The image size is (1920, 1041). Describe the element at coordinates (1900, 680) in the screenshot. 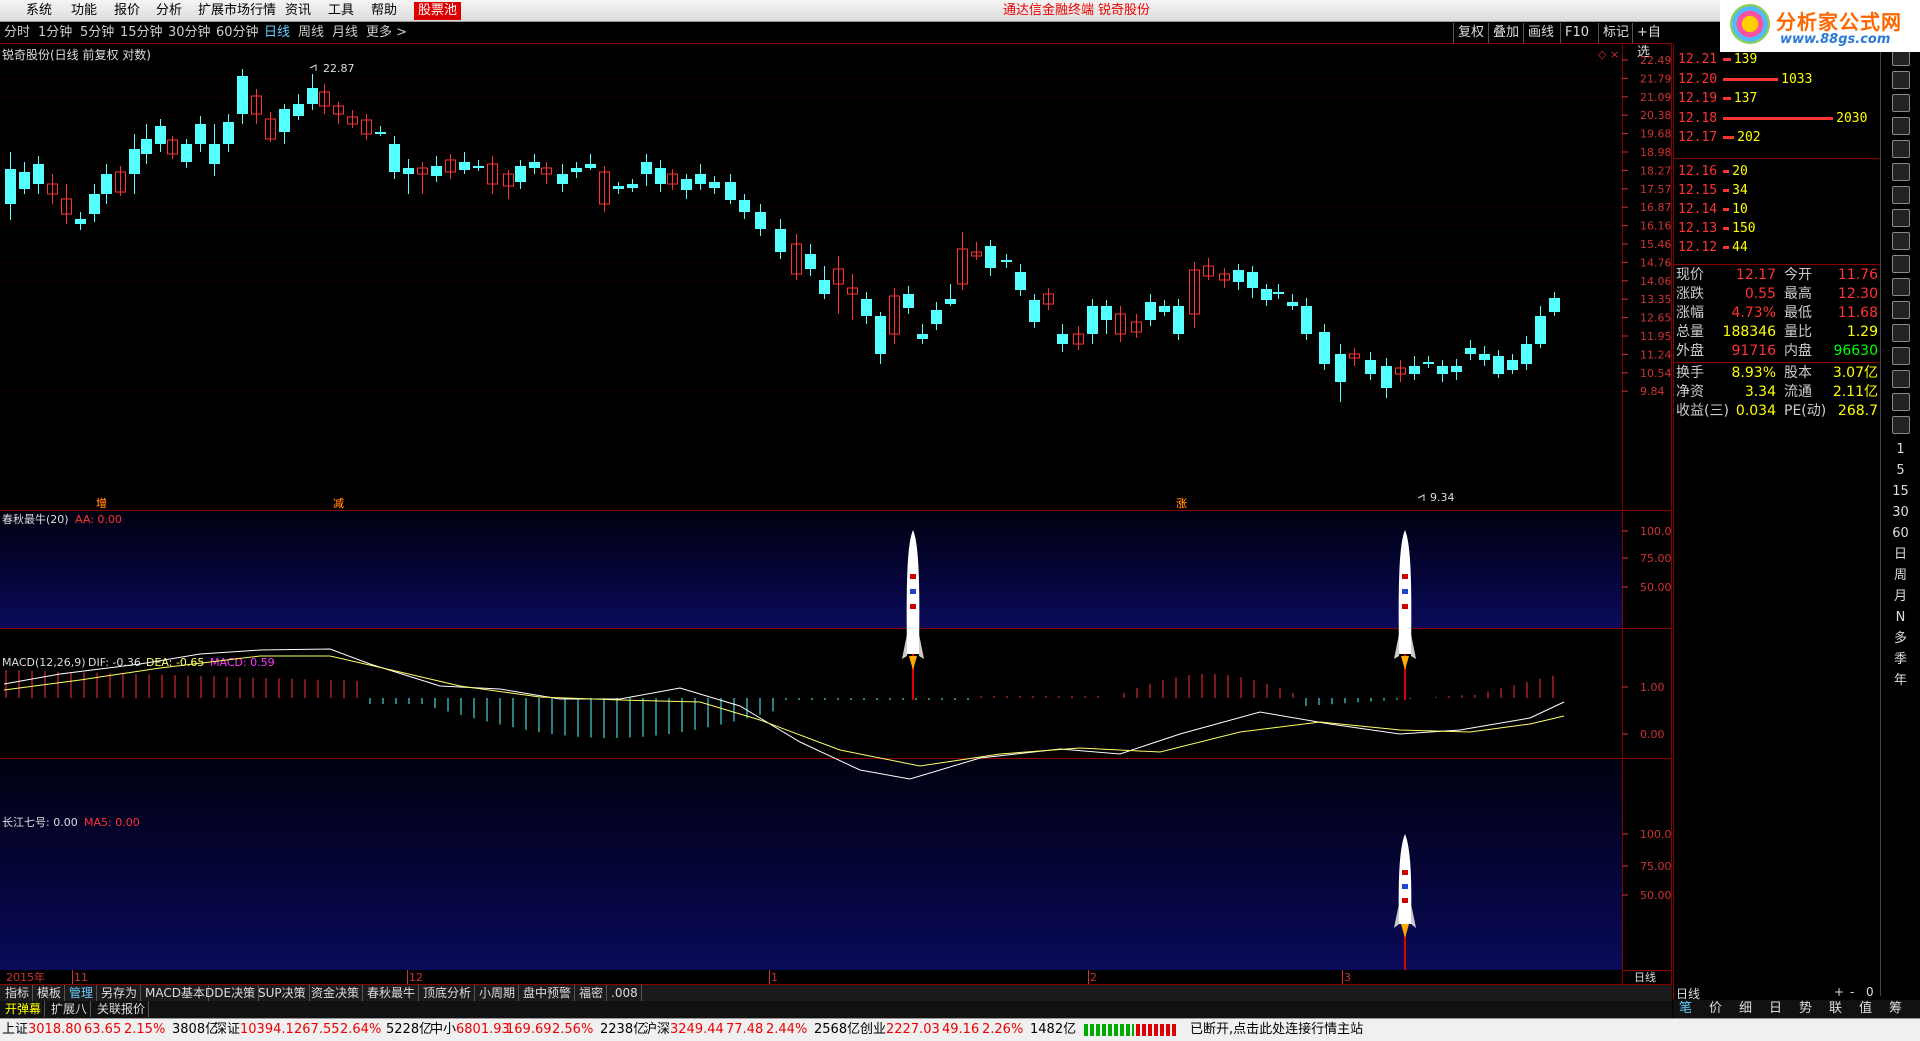

I see `period-year: 年` at that location.